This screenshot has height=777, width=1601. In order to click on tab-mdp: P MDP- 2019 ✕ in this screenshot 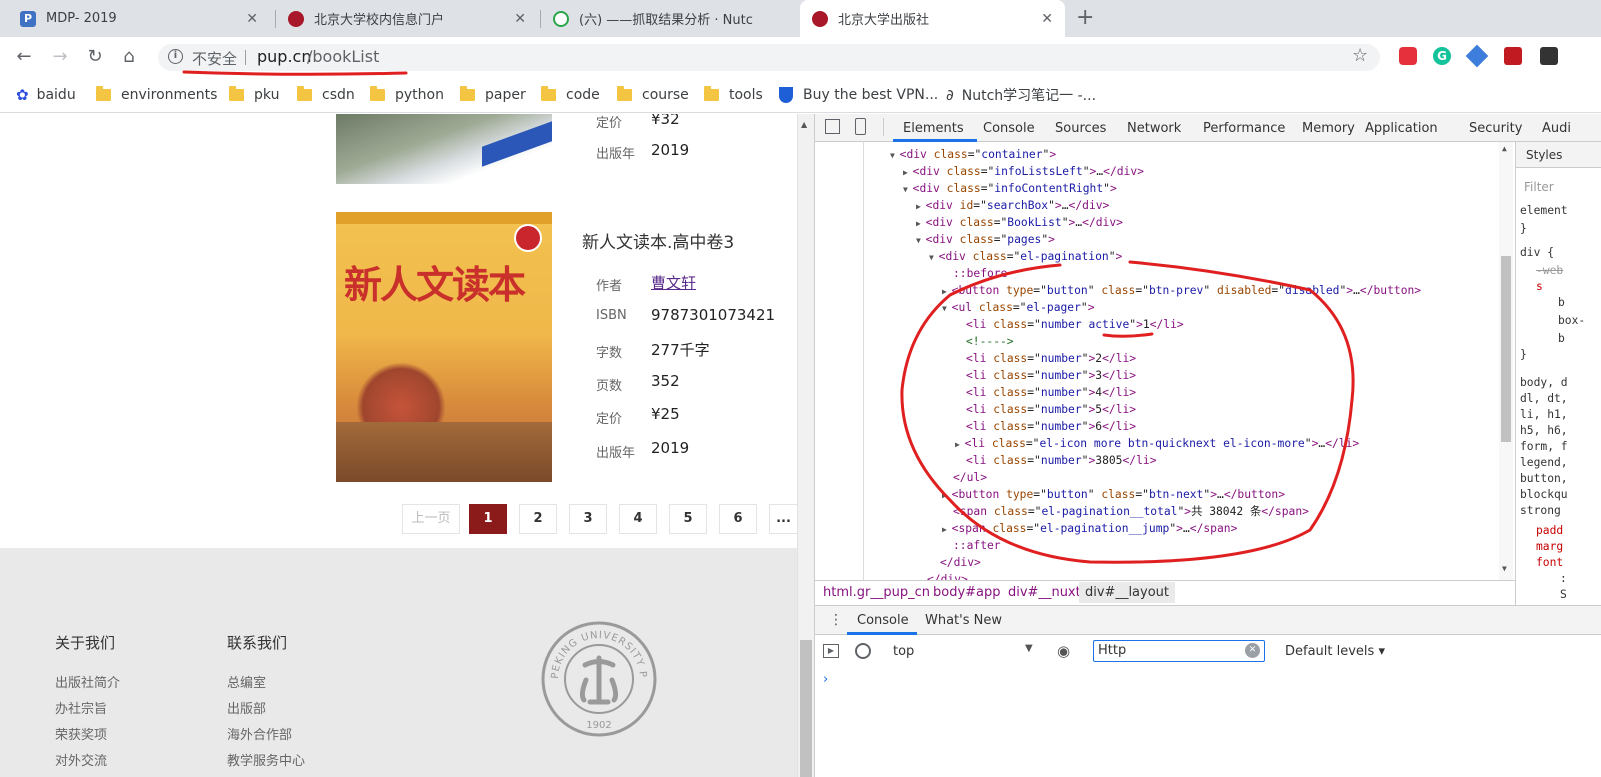, I will do `click(139, 18)`.